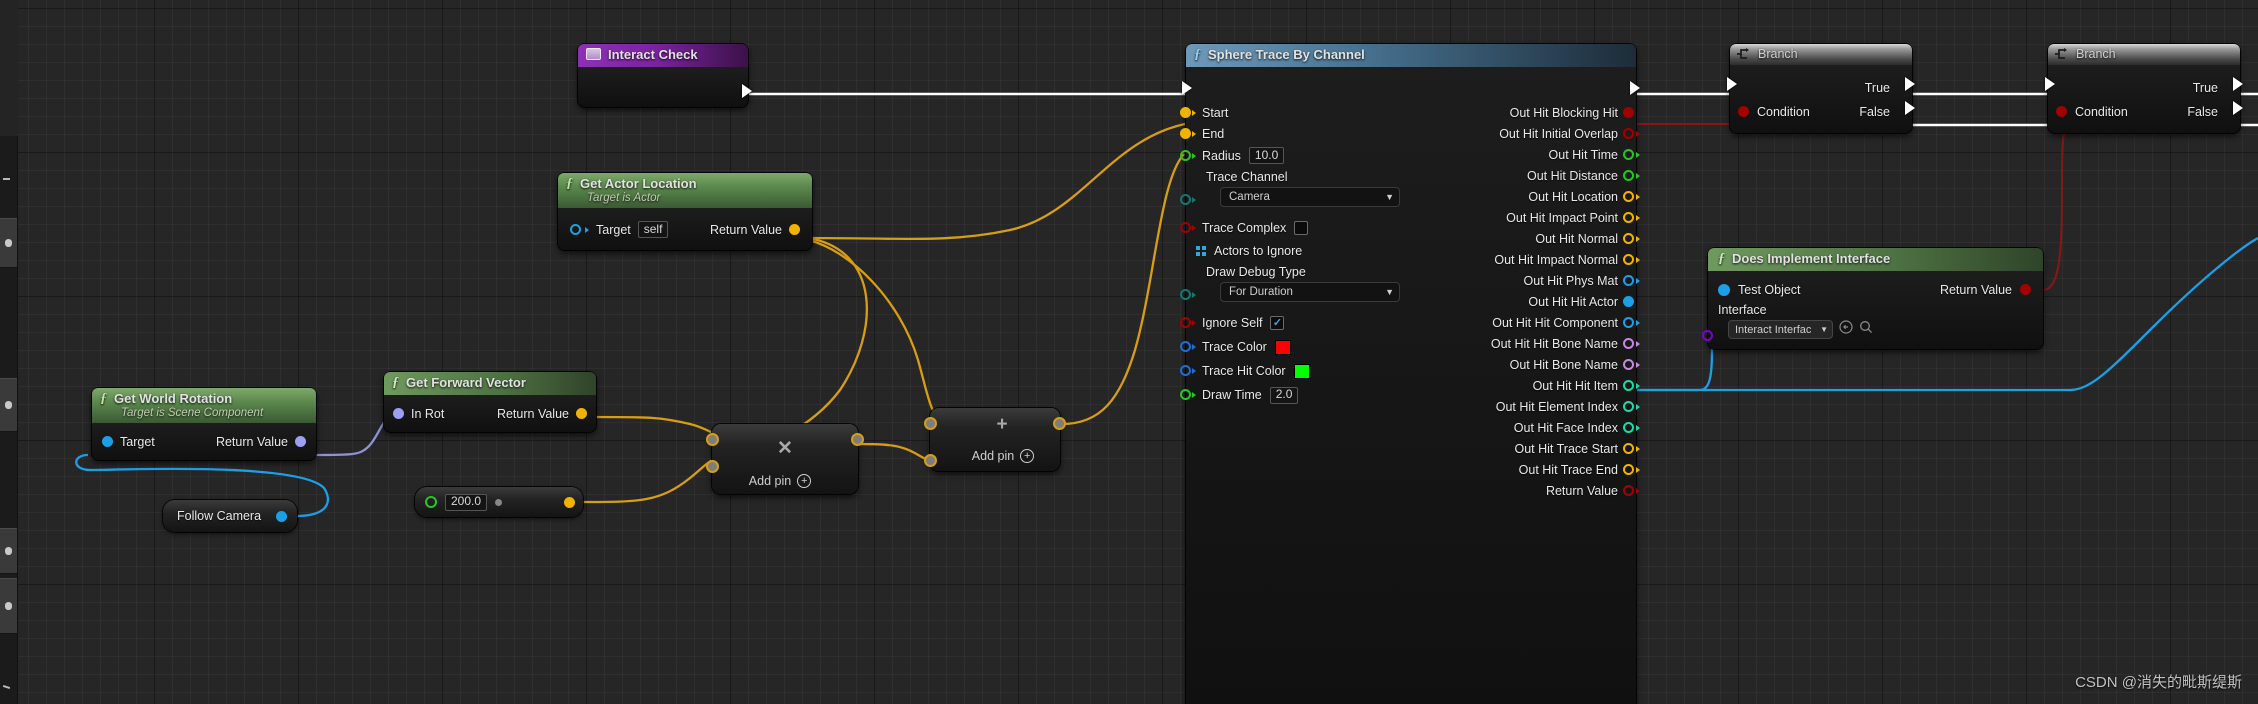 This screenshot has height=704, width=2258. Describe the element at coordinates (219, 516) in the screenshot. I see `follow-camera-label: Follow Camera` at that location.